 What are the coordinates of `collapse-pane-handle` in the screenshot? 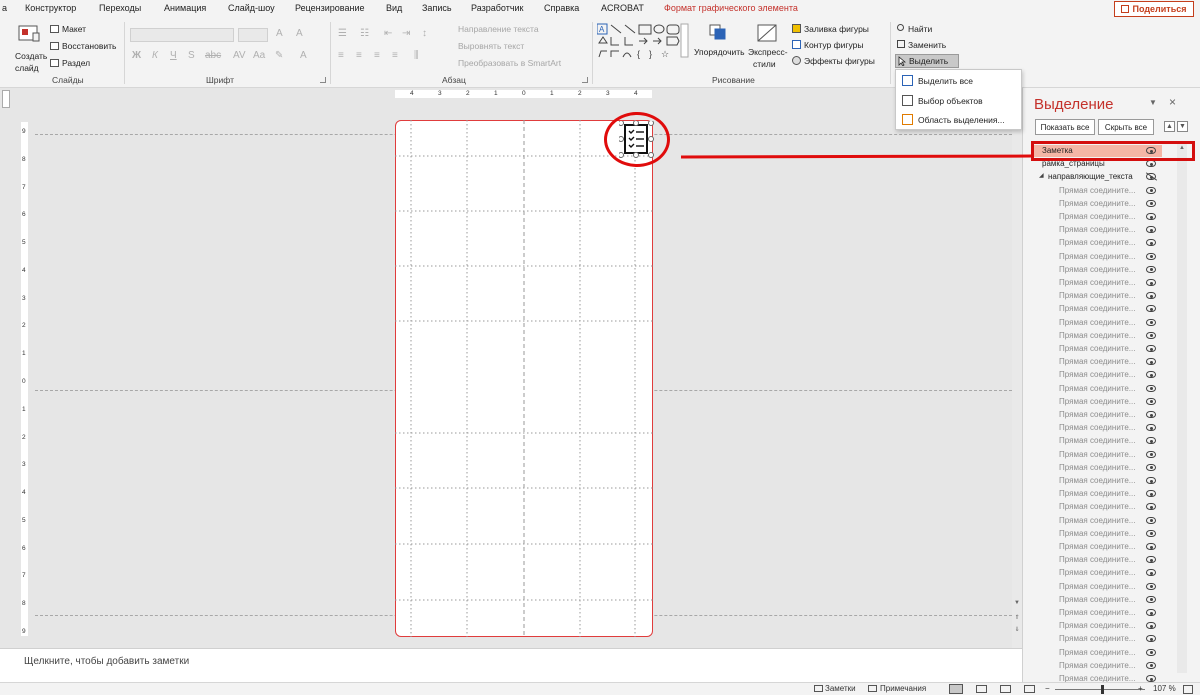 It's located at (6, 99).